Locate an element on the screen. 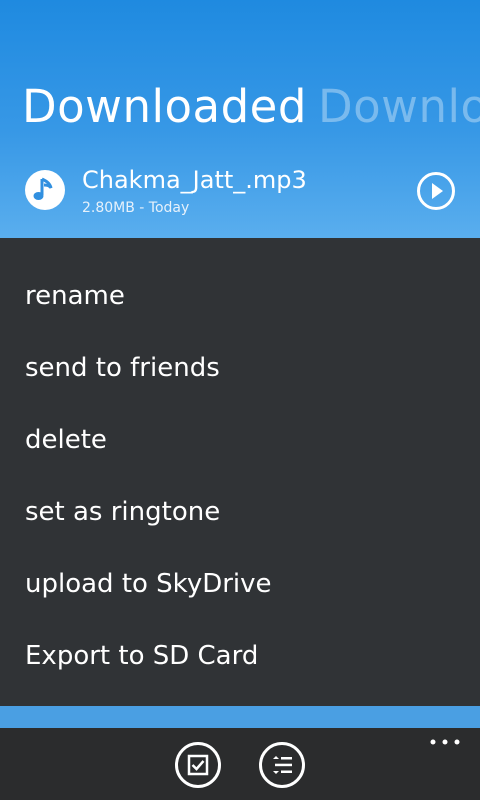  list-options-icon is located at coordinates (282, 765).